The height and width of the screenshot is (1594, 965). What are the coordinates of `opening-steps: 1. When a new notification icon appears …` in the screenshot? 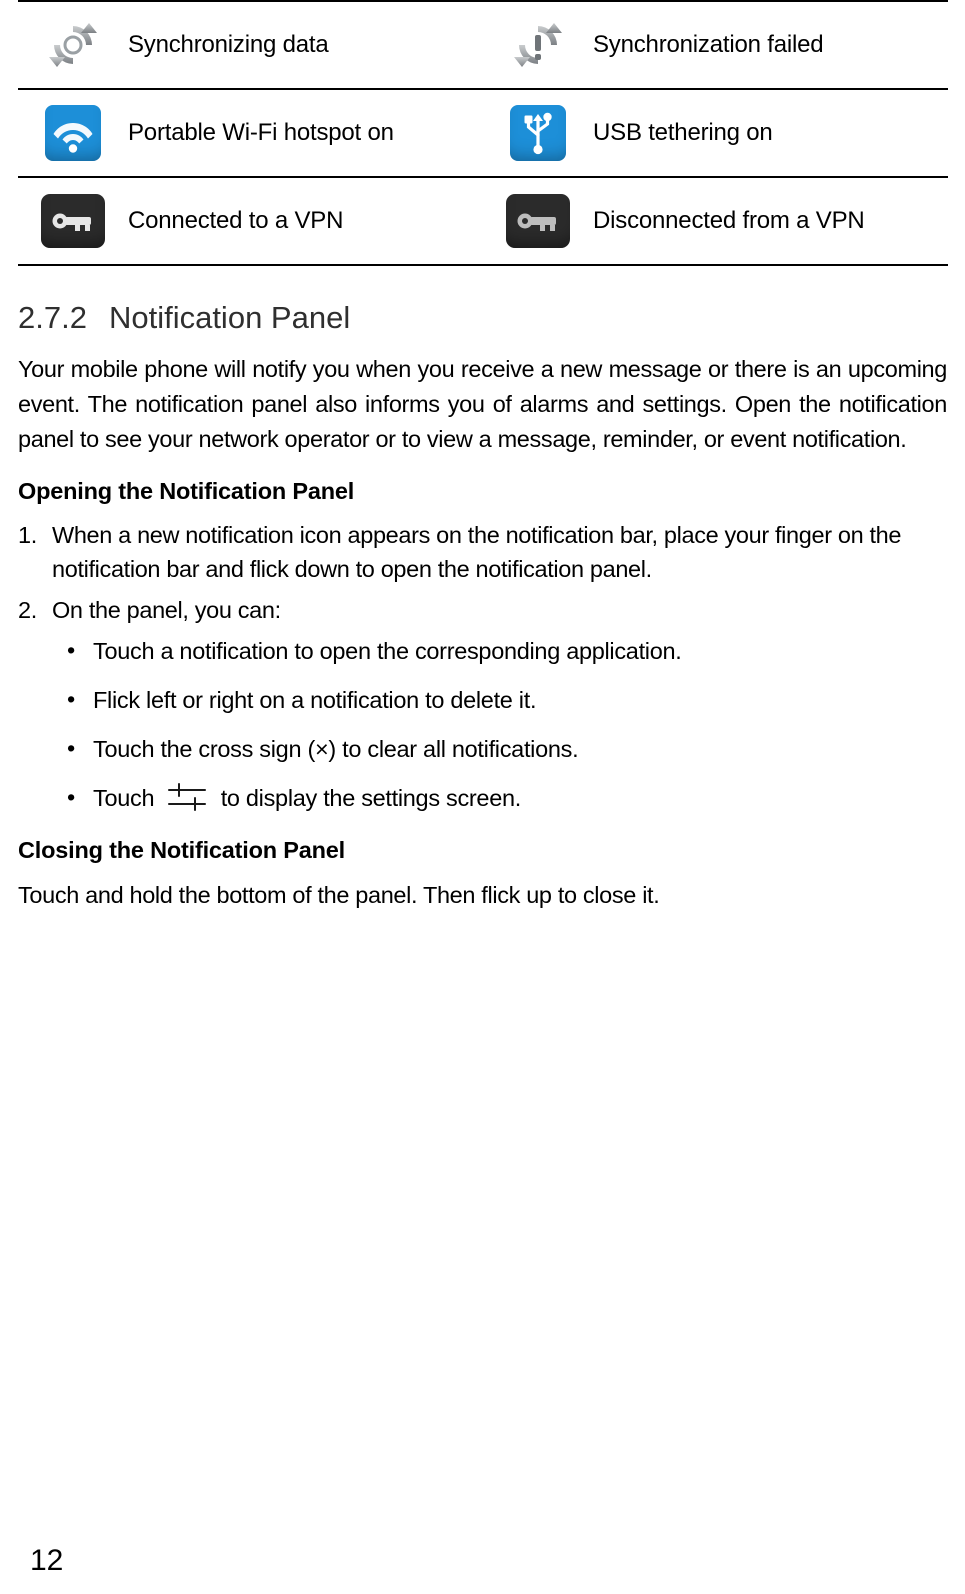 It's located at (482, 573).